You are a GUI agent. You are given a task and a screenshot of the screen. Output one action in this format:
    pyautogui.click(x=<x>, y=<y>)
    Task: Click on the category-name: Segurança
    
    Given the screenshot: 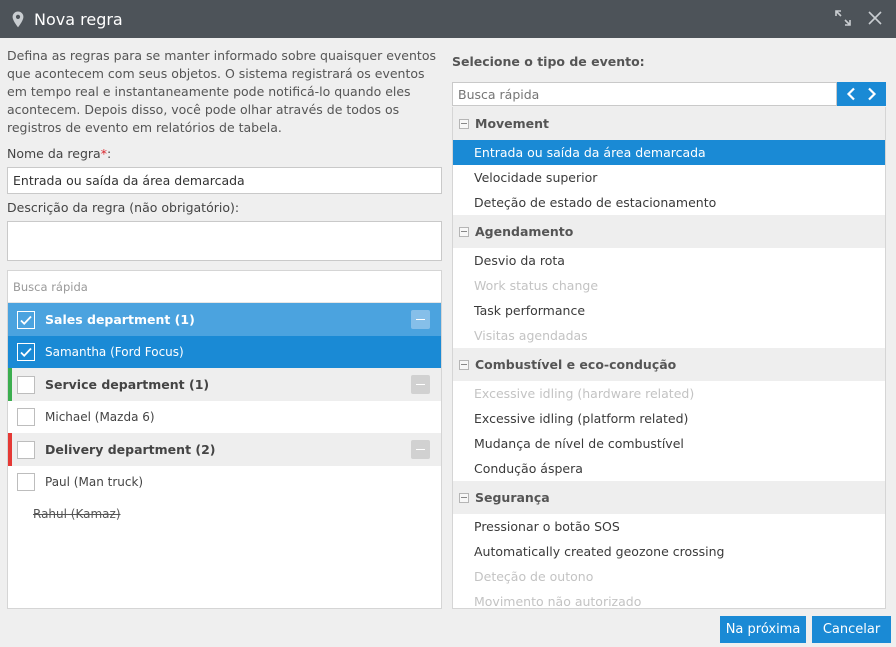 What is the action you would take?
    pyautogui.click(x=512, y=497)
    